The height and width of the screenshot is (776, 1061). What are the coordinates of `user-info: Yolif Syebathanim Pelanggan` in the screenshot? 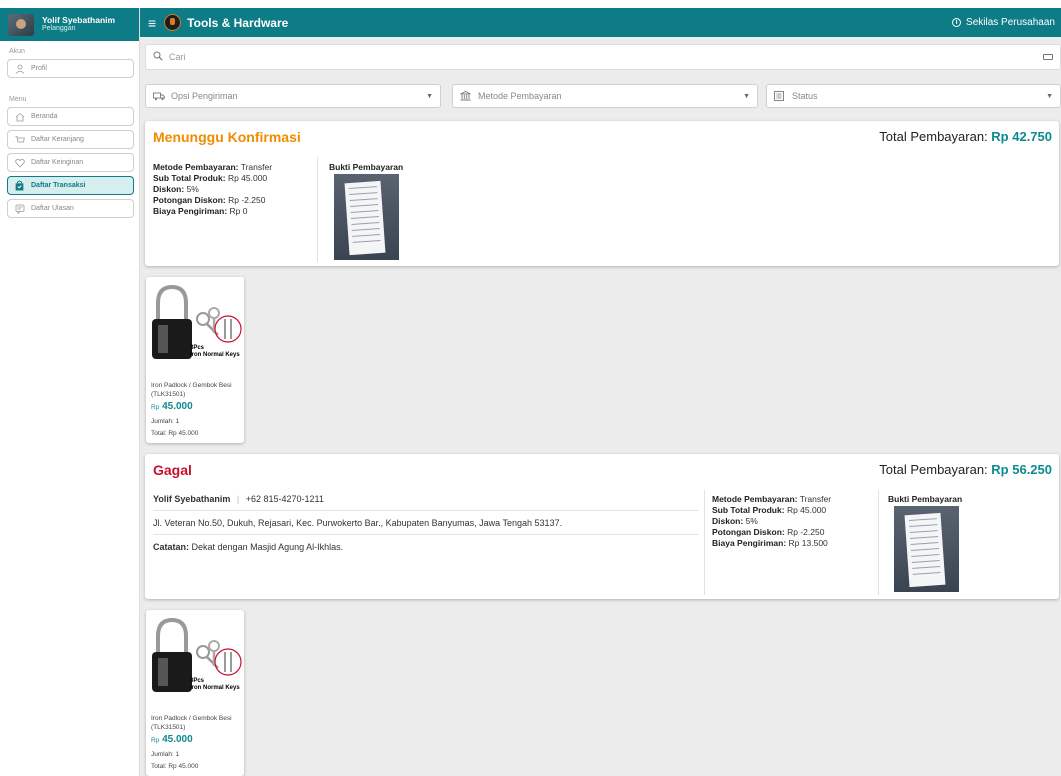 It's located at (78, 24).